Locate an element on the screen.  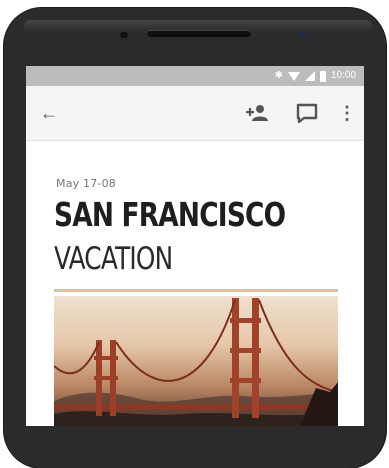
back-arrow-icon: ← is located at coordinates (49, 113).